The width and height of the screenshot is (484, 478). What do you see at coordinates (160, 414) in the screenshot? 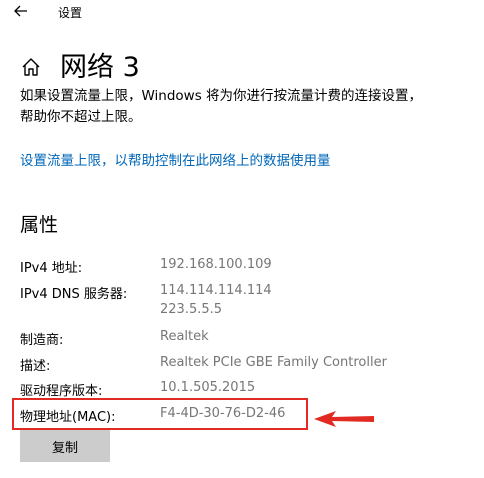
I see `annotation-highlight-box` at bounding box center [160, 414].